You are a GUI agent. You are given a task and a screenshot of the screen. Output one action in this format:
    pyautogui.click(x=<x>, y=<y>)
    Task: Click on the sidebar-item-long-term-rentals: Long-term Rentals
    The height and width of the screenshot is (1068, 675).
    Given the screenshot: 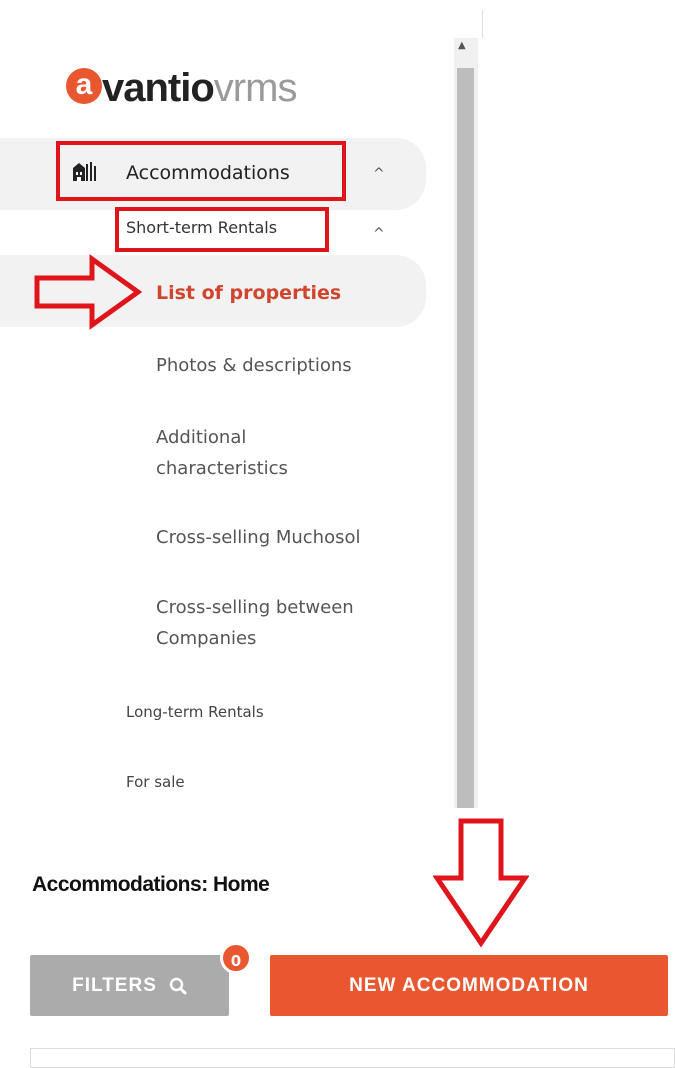 What is the action you would take?
    pyautogui.click(x=195, y=712)
    